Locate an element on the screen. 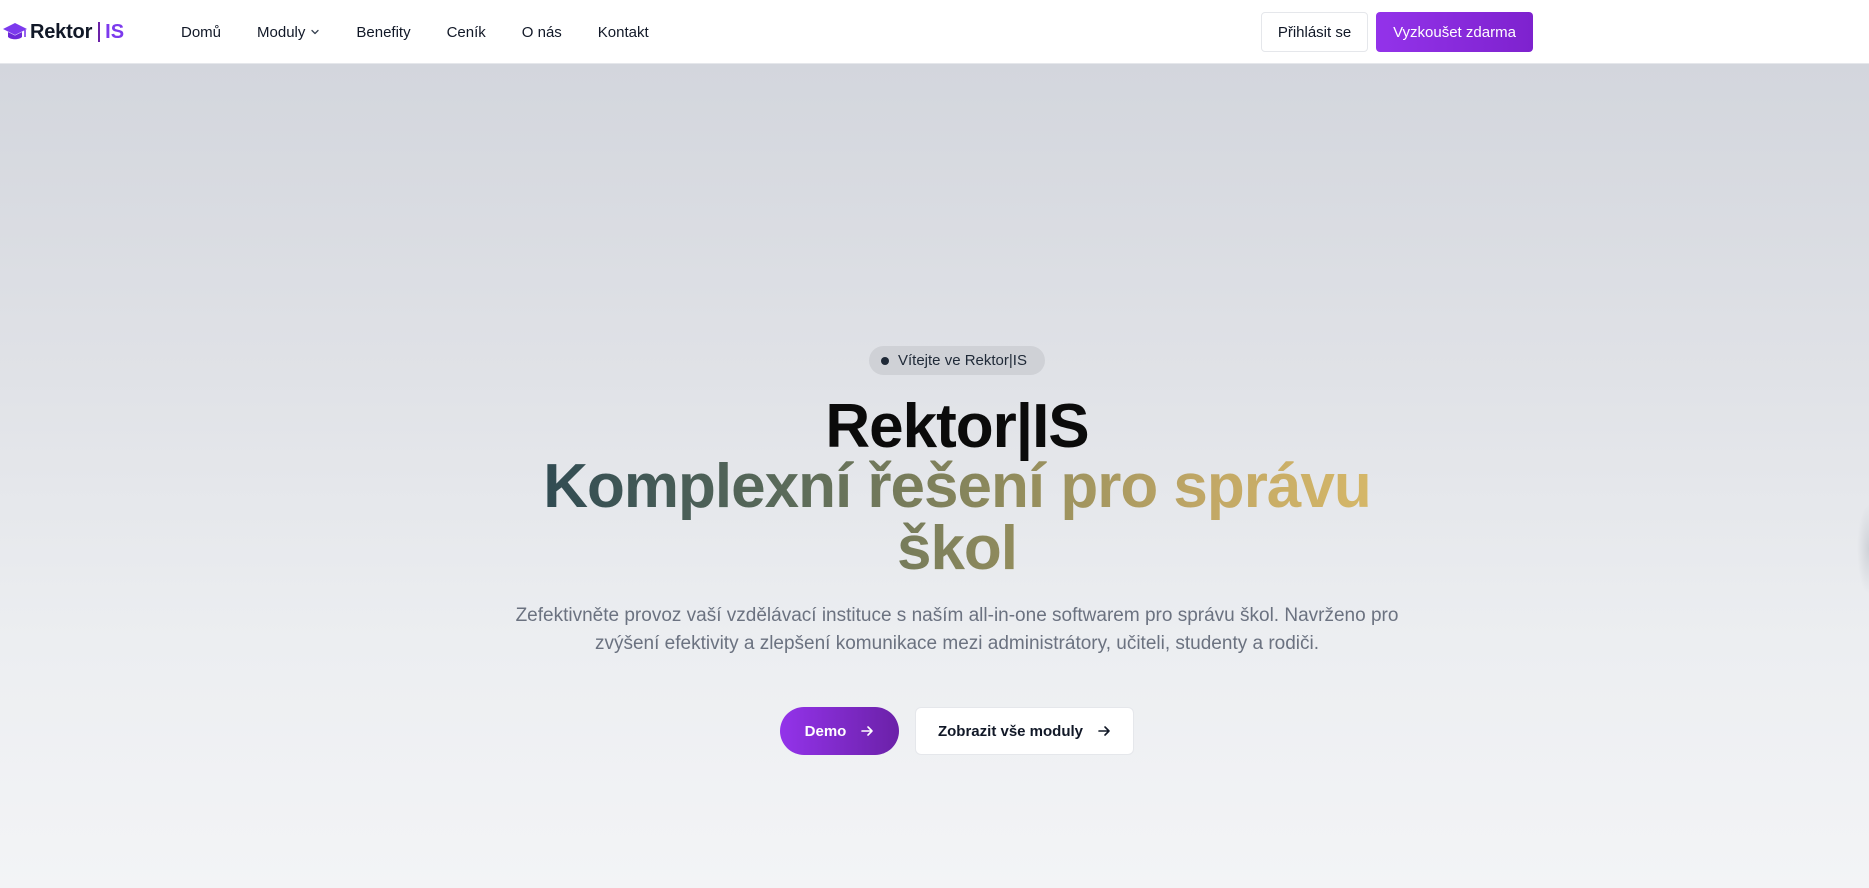 The image size is (1869, 888). demo-button-label: Demo is located at coordinates (825, 731).